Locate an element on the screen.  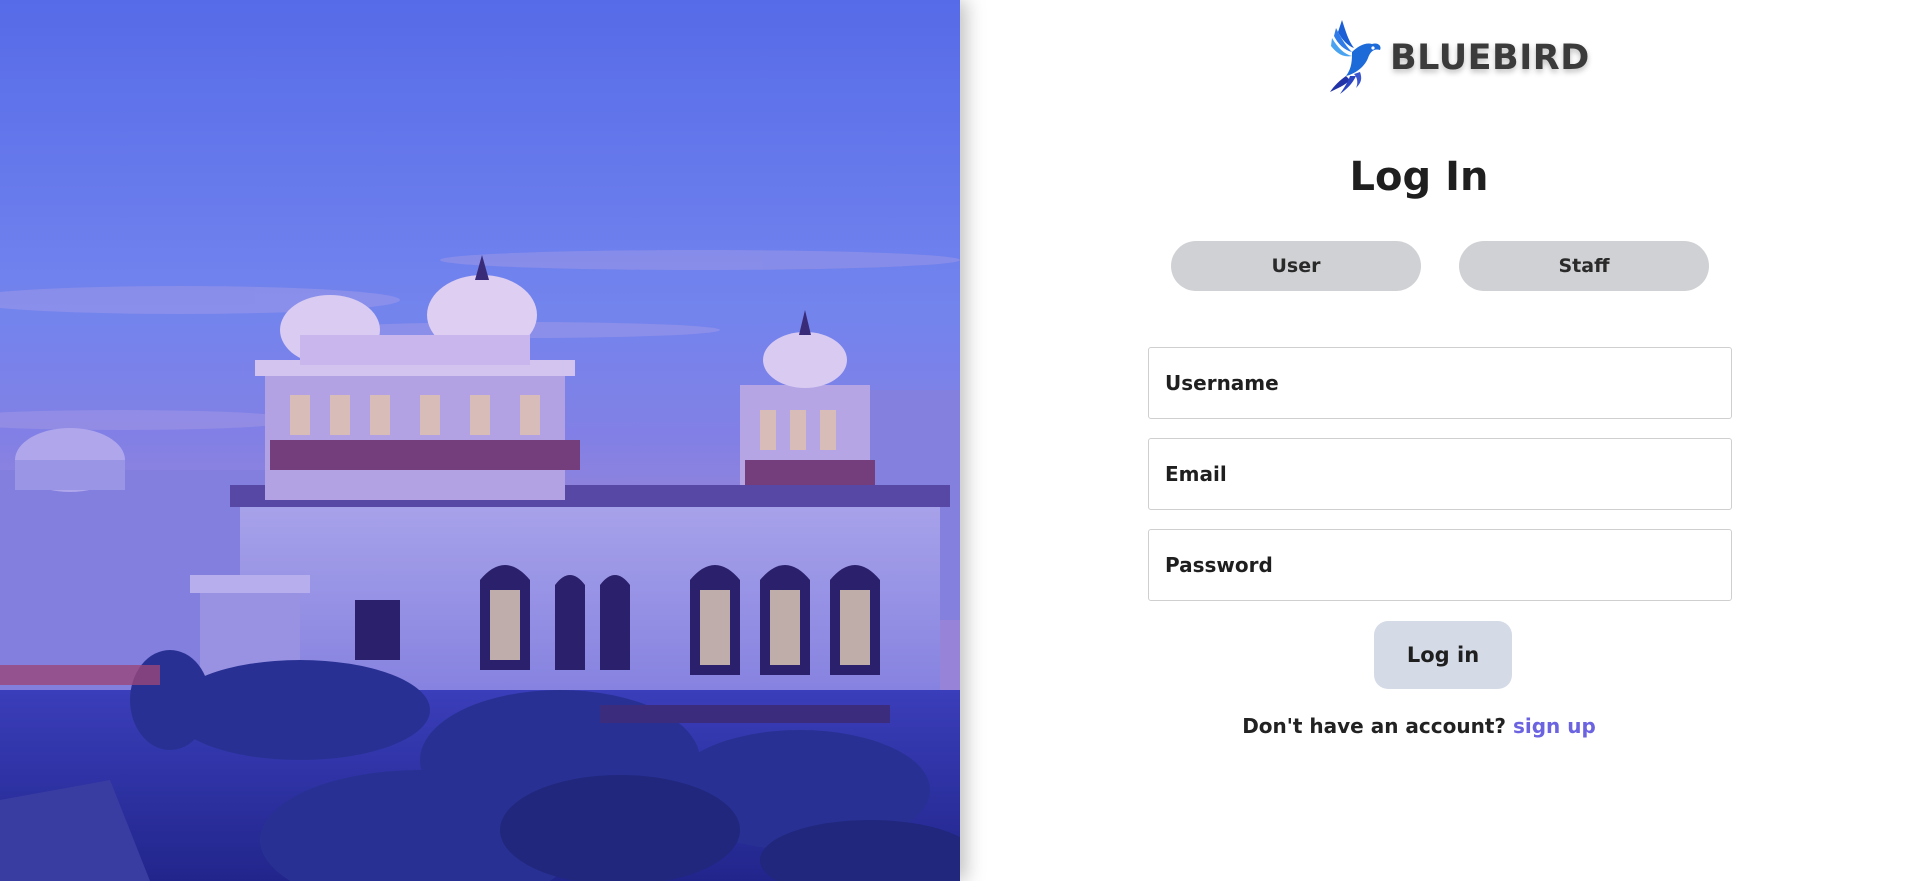
email-field is located at coordinates (1440, 474).